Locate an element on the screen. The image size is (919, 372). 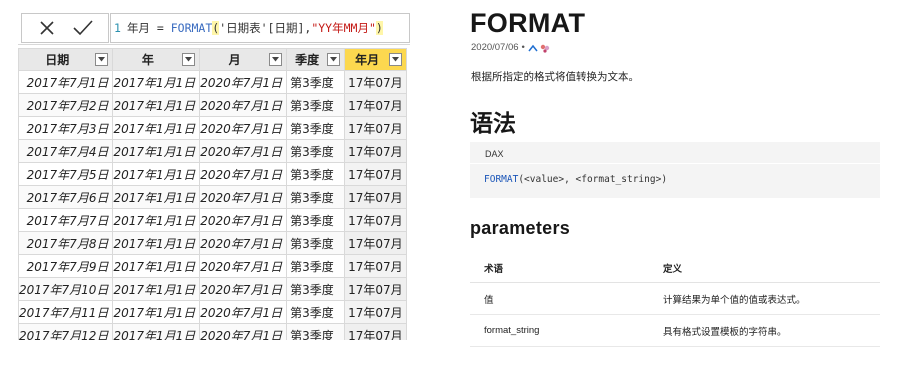
column-header-year: 年 is located at coordinates (156, 59).